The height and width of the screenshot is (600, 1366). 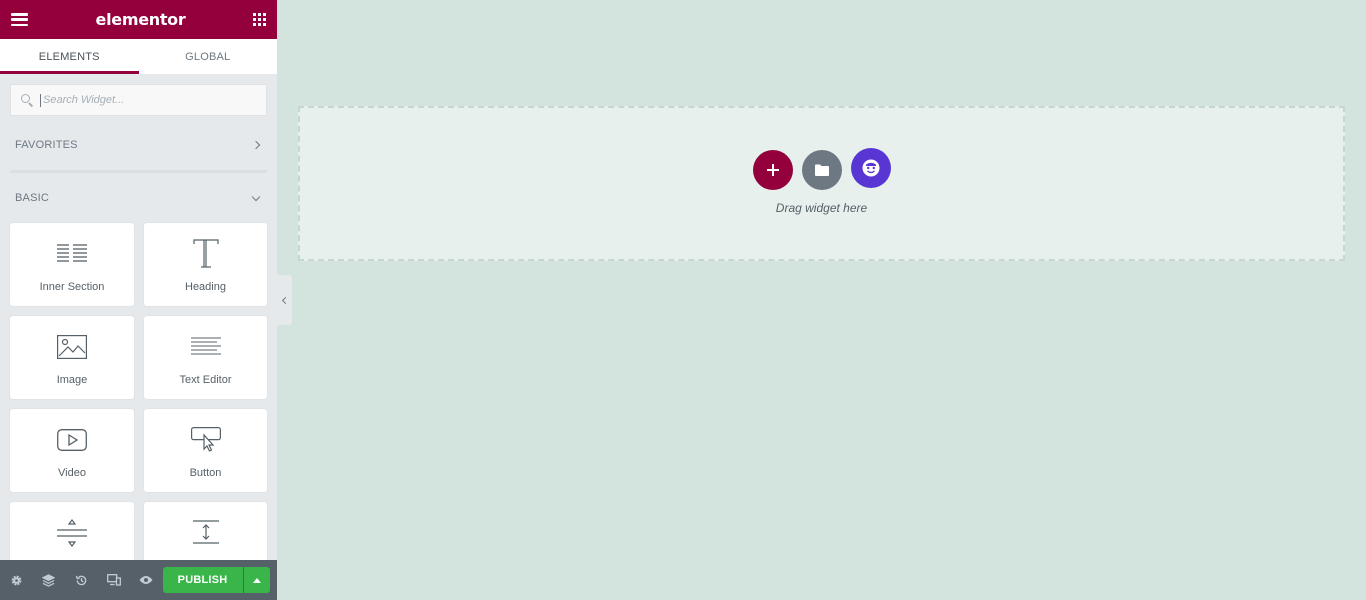 I want to click on add-section-icon, so click(x=772, y=170).